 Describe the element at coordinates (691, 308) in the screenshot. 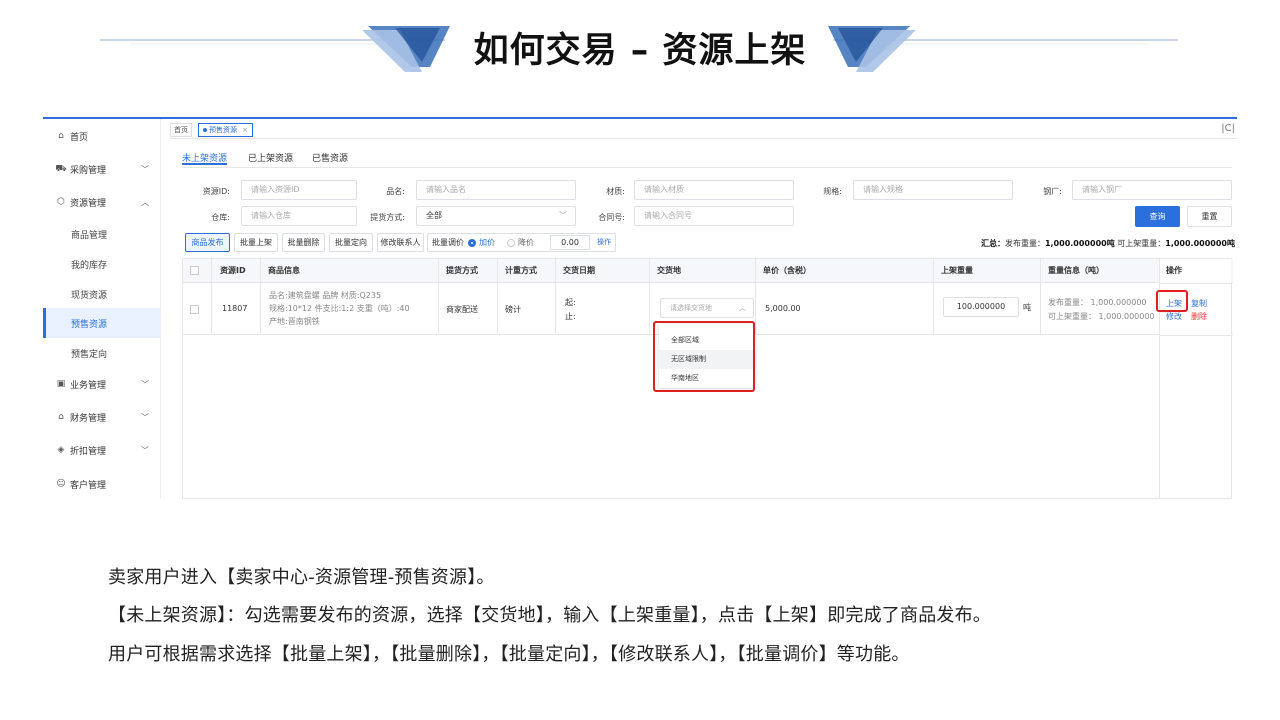

I see `select-placeholder: 请选择交货地` at that location.